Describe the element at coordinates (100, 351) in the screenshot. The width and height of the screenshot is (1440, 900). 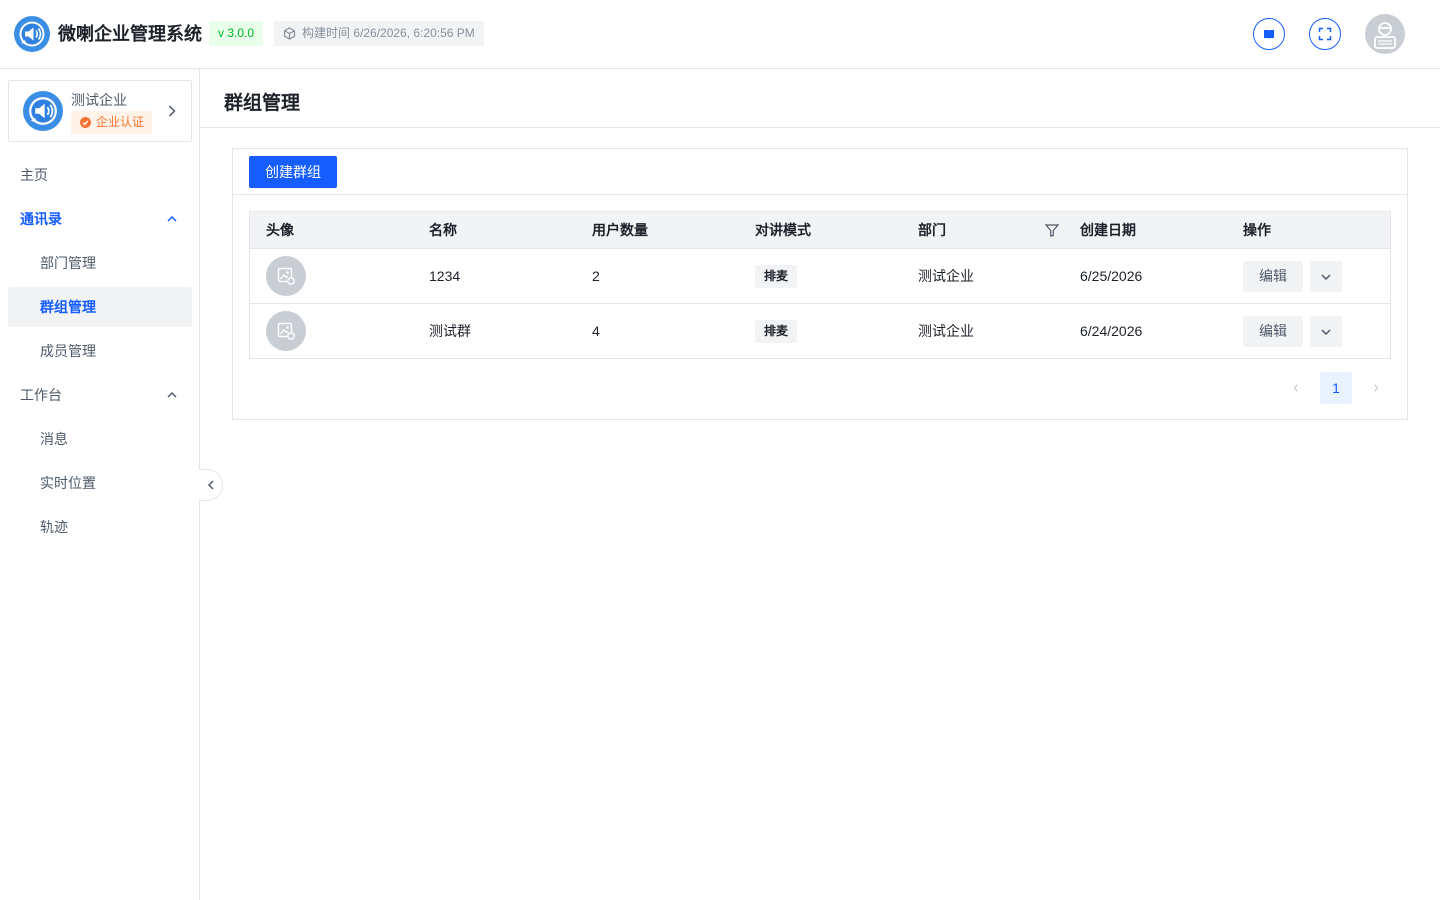
I see `menu-item-members: 成员管理` at that location.